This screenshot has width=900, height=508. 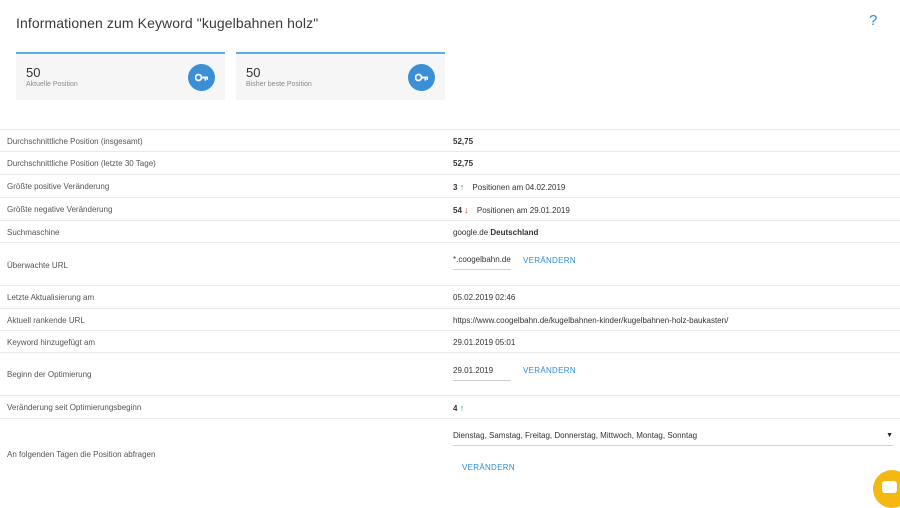 What do you see at coordinates (81, 454) in the screenshot?
I see `row-label: An folgenden Tagen die Position abfragen` at bounding box center [81, 454].